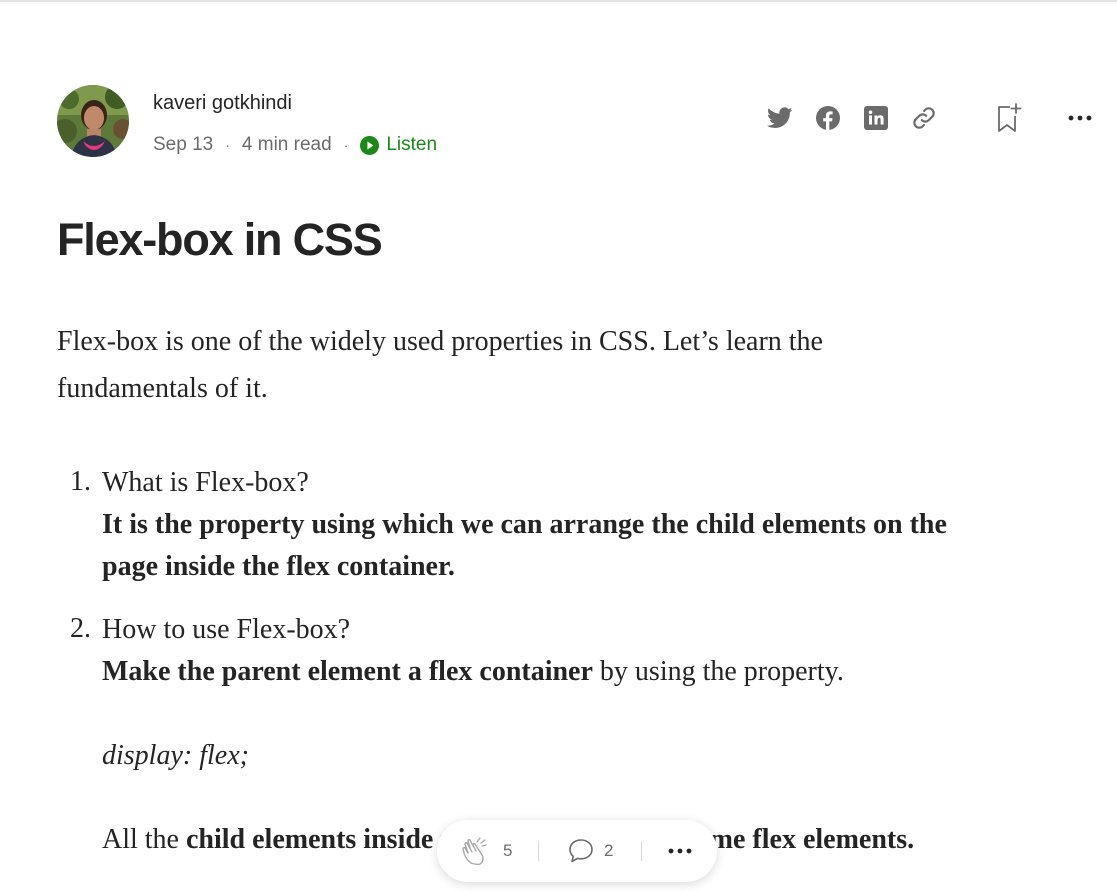 The image size is (1117, 892). I want to click on clap-bar: 5 2, so click(577, 851).